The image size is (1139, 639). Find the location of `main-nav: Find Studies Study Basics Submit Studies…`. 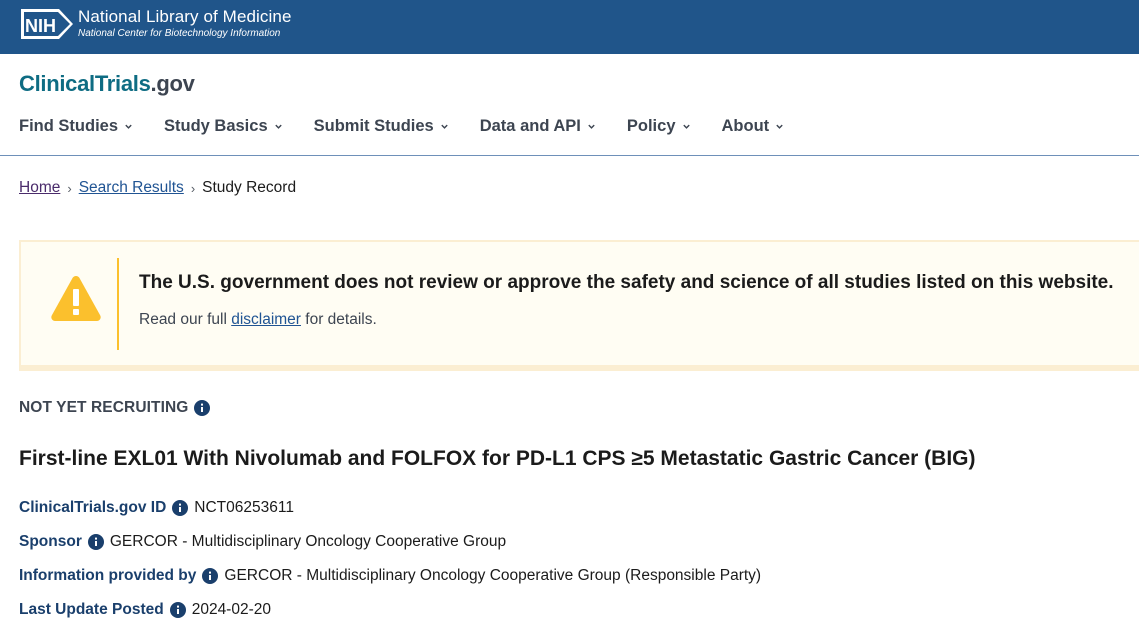

main-nav: Find Studies Study Basics Submit Studies… is located at coordinates (417, 126).